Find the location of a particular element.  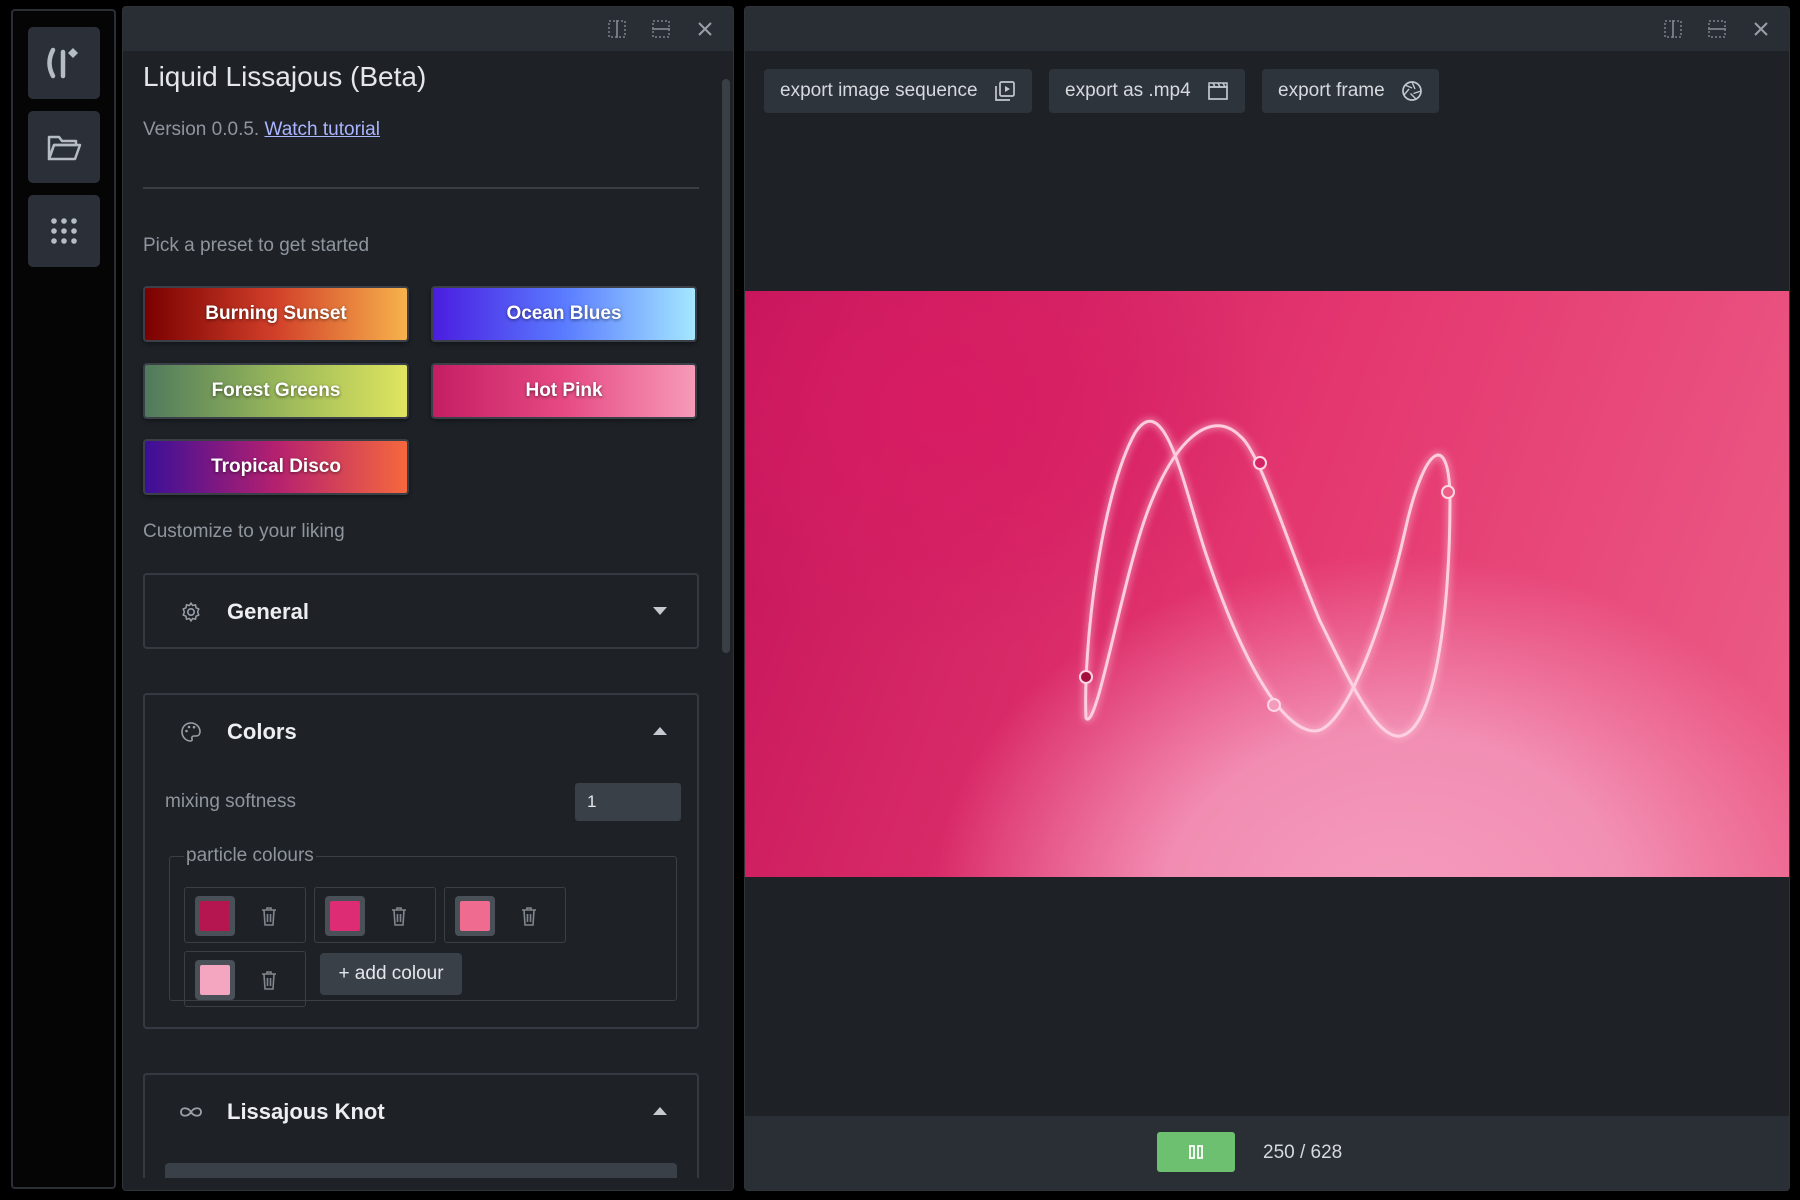

mixing-softness-input is located at coordinates (628, 802).